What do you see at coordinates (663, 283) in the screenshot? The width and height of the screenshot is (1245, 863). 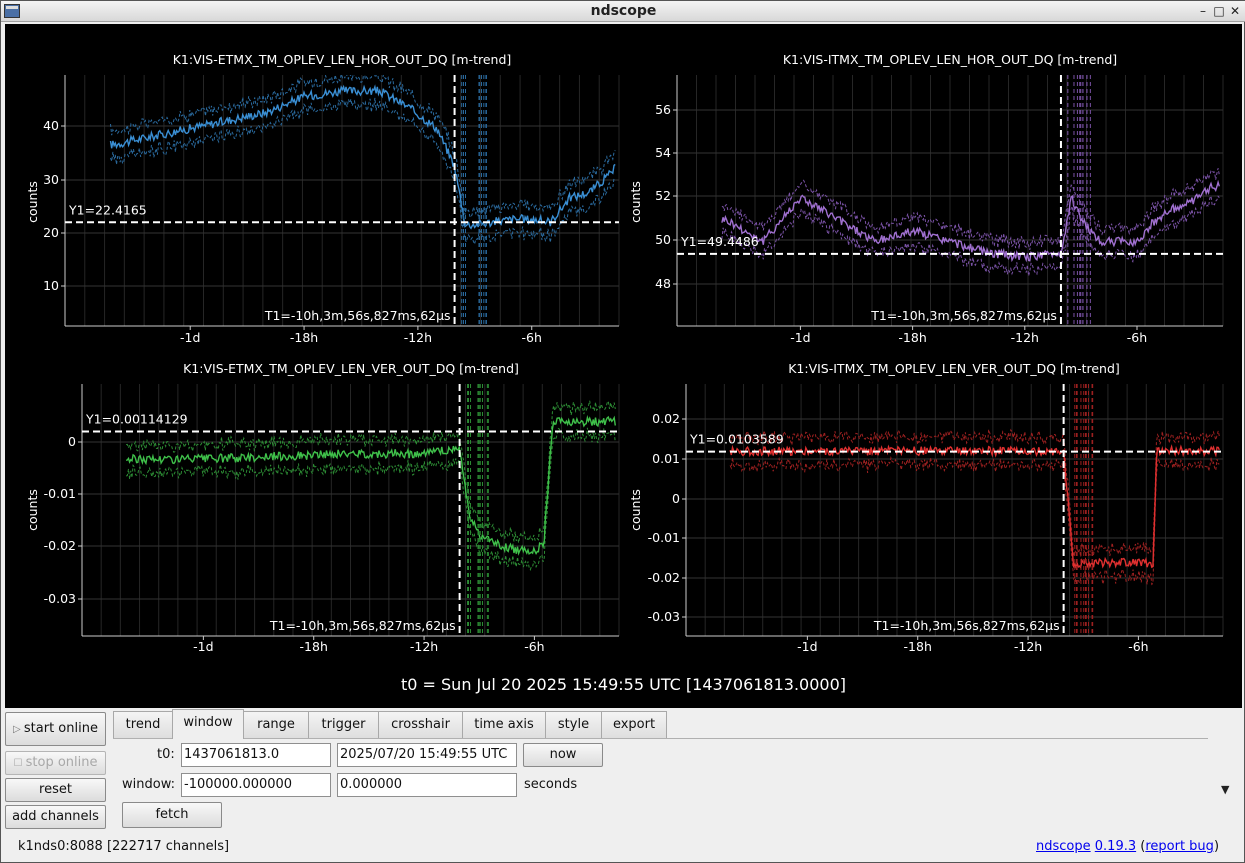 I see `y-tick-label: 48` at bounding box center [663, 283].